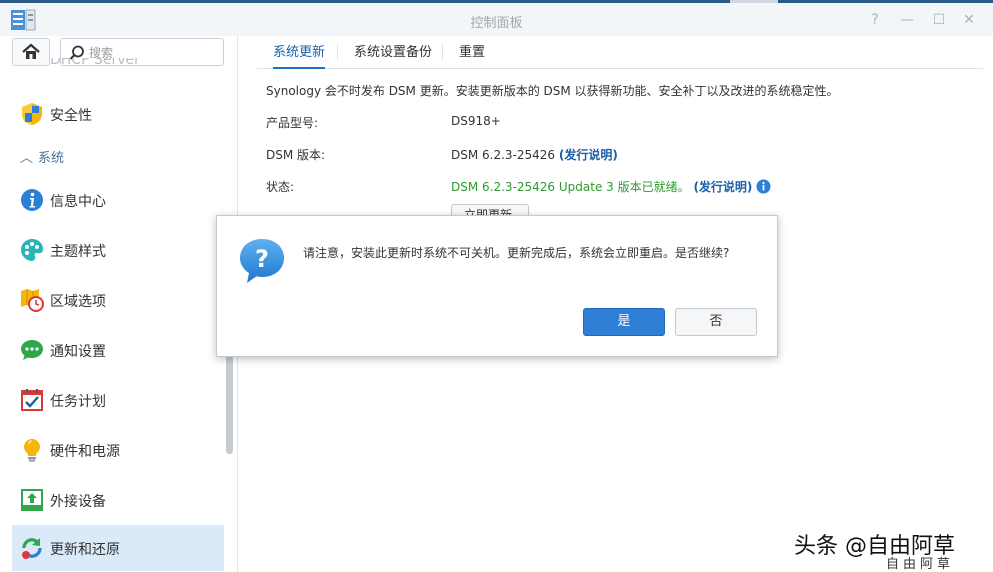 The image size is (993, 572). Describe the element at coordinates (32, 500) in the screenshot. I see `upload-device-icon` at that location.